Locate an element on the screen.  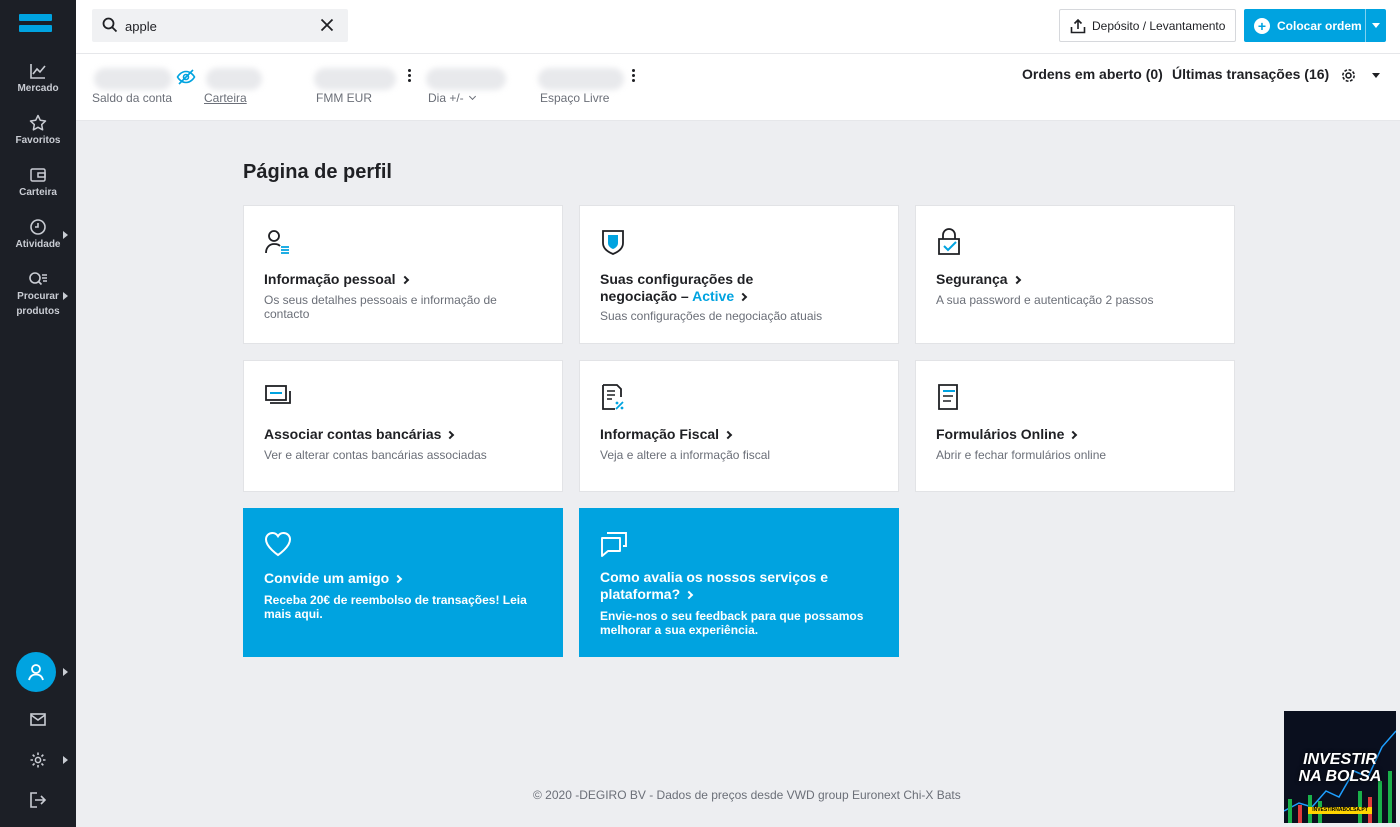
search-input is located at coordinates (220, 26).